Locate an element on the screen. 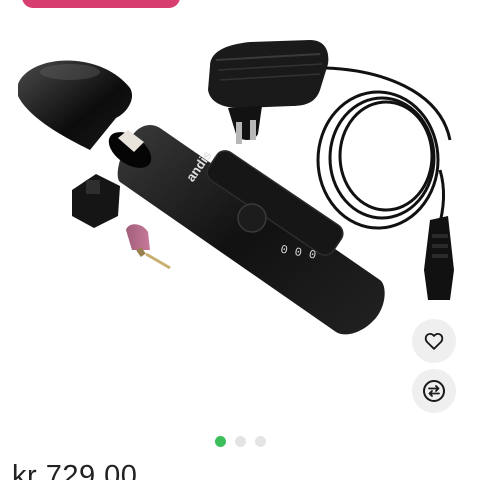  compare-arrows-icon is located at coordinates (434, 391).